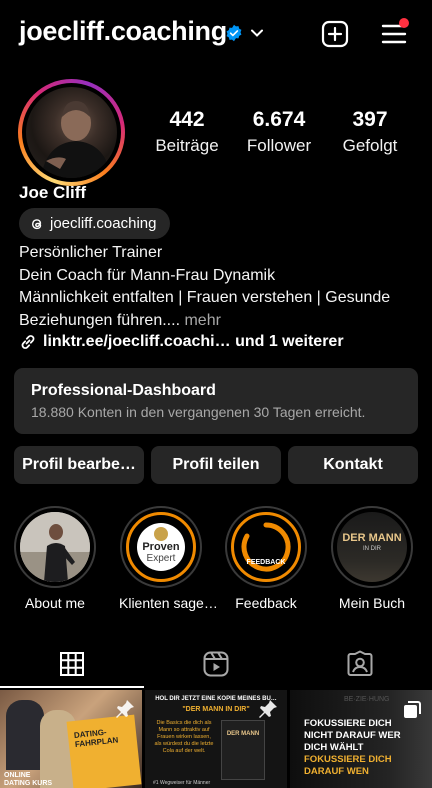 Image resolution: width=432 pixels, height=788 pixels. Describe the element at coordinates (28, 783) in the screenshot. I see `post-caption: DATING KURS` at that location.